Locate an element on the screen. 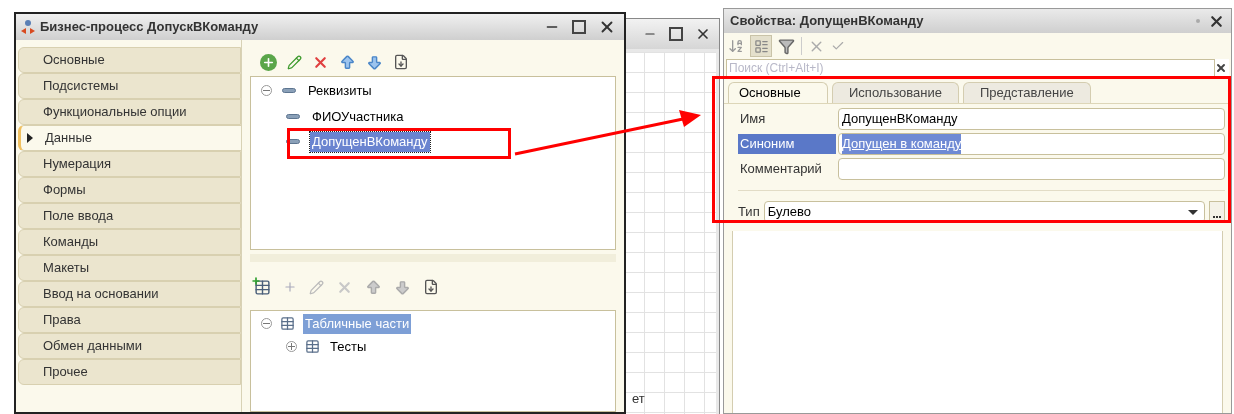 This screenshot has width=1234, height=414. section-tab: Прочее is located at coordinates (129, 372).